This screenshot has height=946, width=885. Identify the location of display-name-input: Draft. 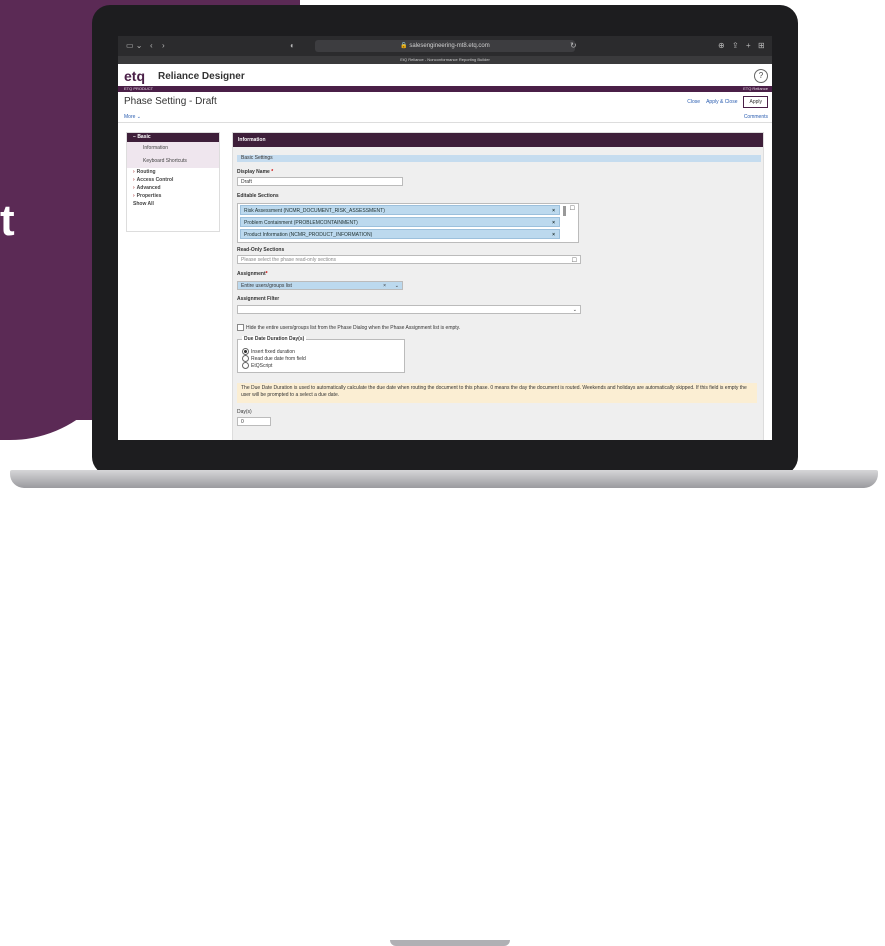
(320, 181).